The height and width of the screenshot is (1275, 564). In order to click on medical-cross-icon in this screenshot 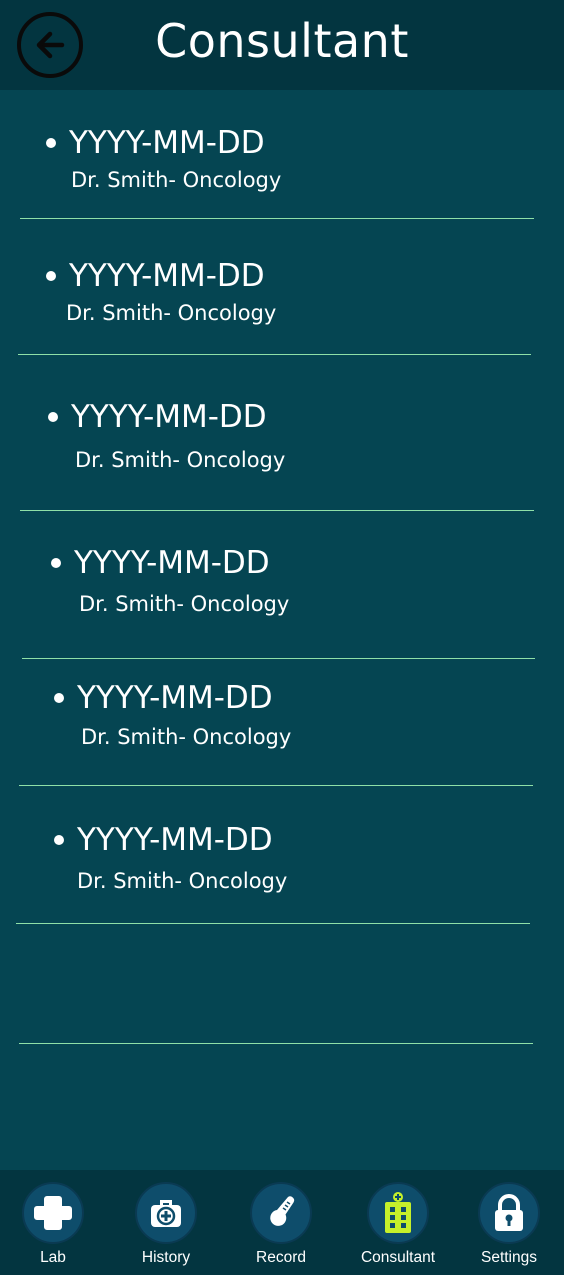, I will do `click(53, 1213)`.